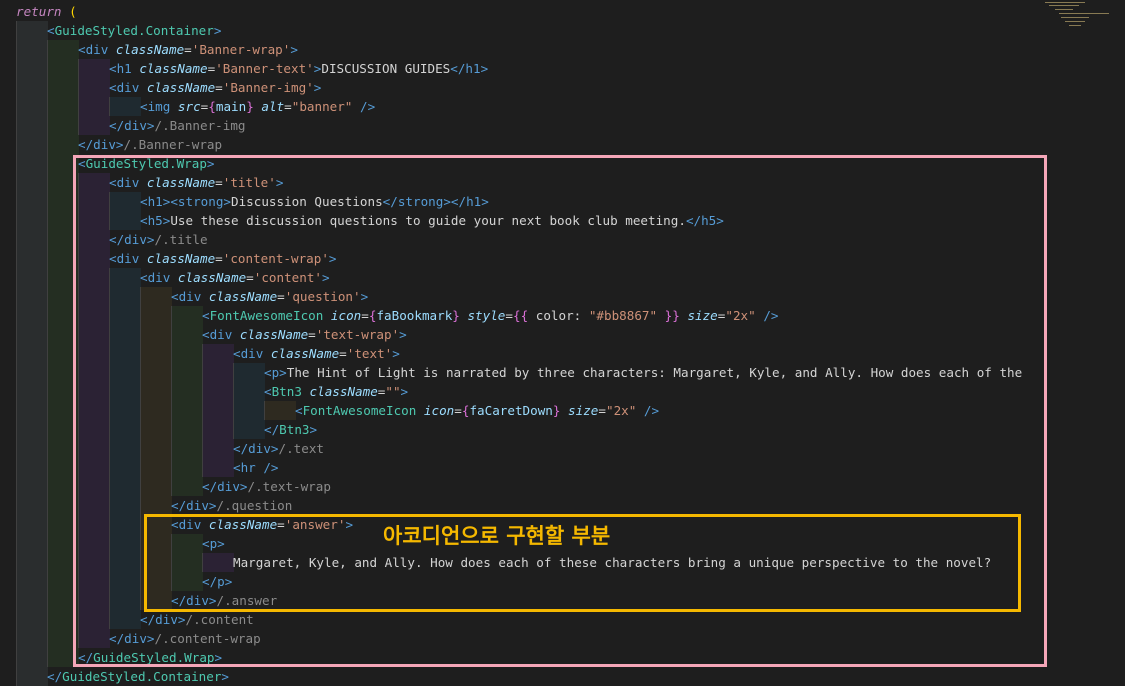  Describe the element at coordinates (621, 410) in the screenshot. I see `code-token: "2x"` at that location.